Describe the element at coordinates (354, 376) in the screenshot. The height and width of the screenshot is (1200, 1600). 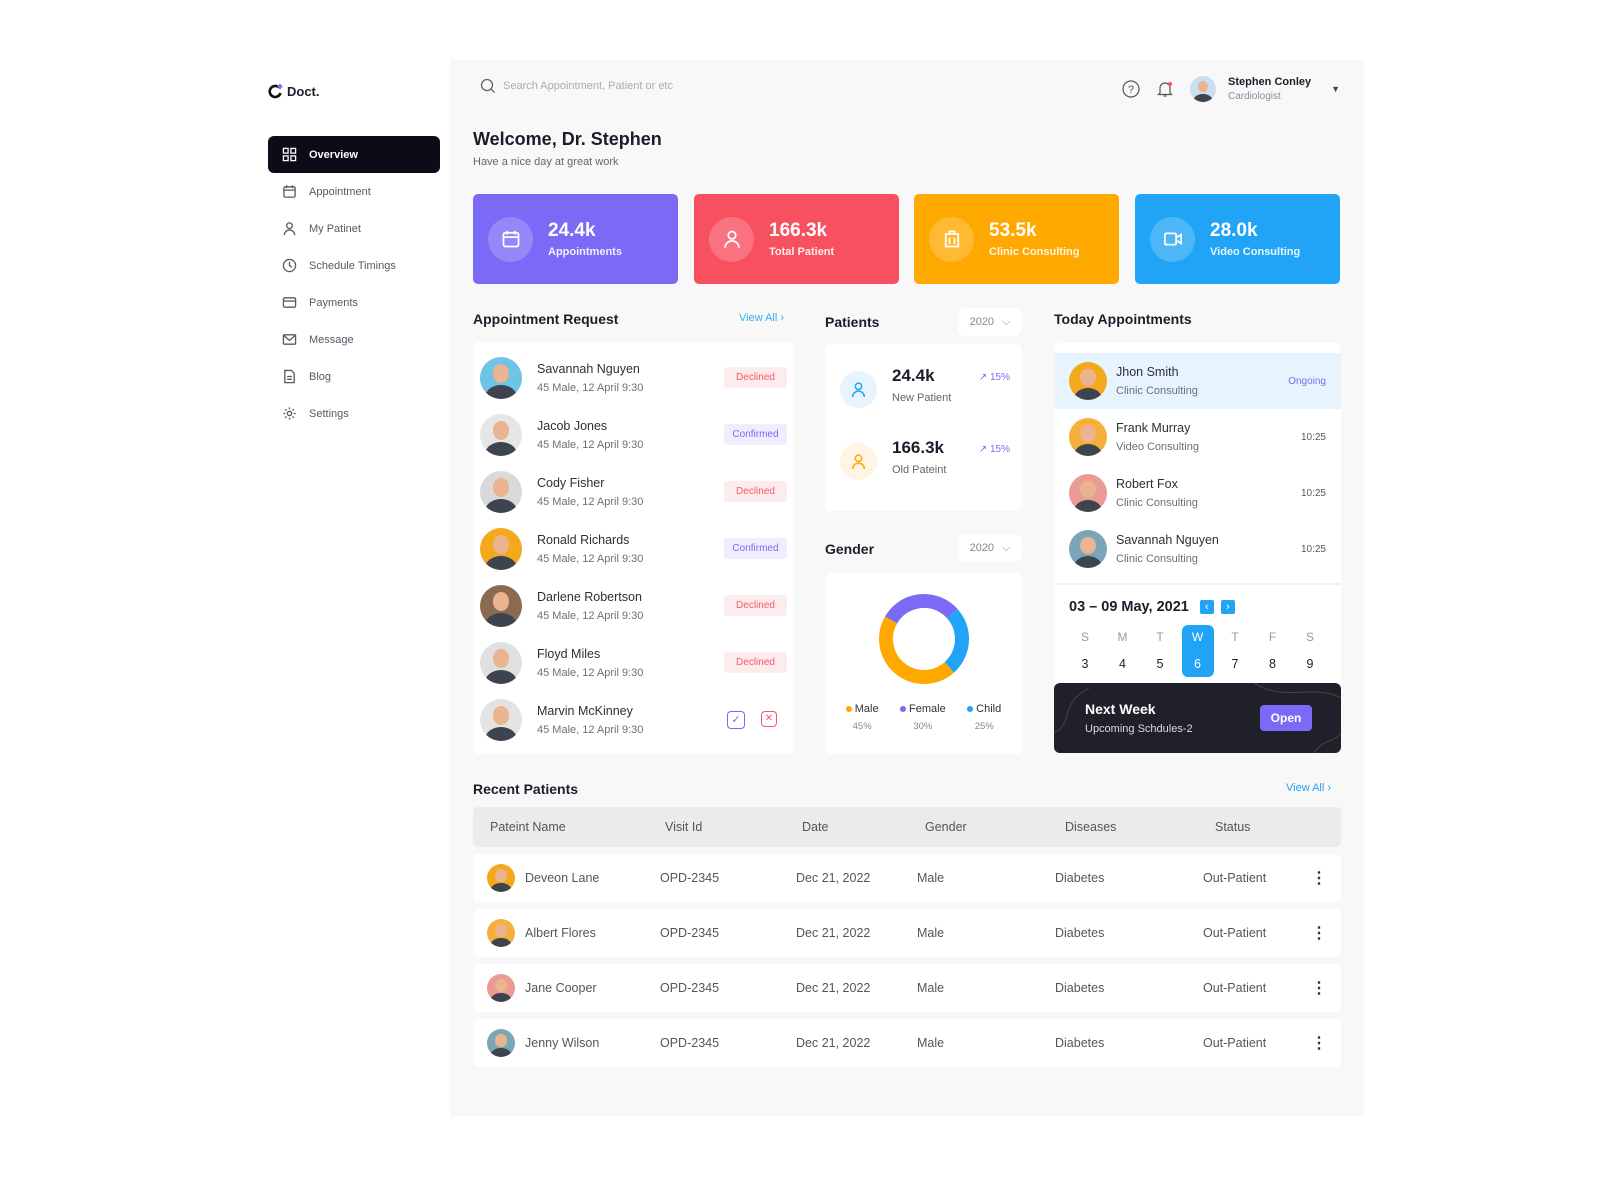
I see `sidebar-item-blog: Blog` at that location.